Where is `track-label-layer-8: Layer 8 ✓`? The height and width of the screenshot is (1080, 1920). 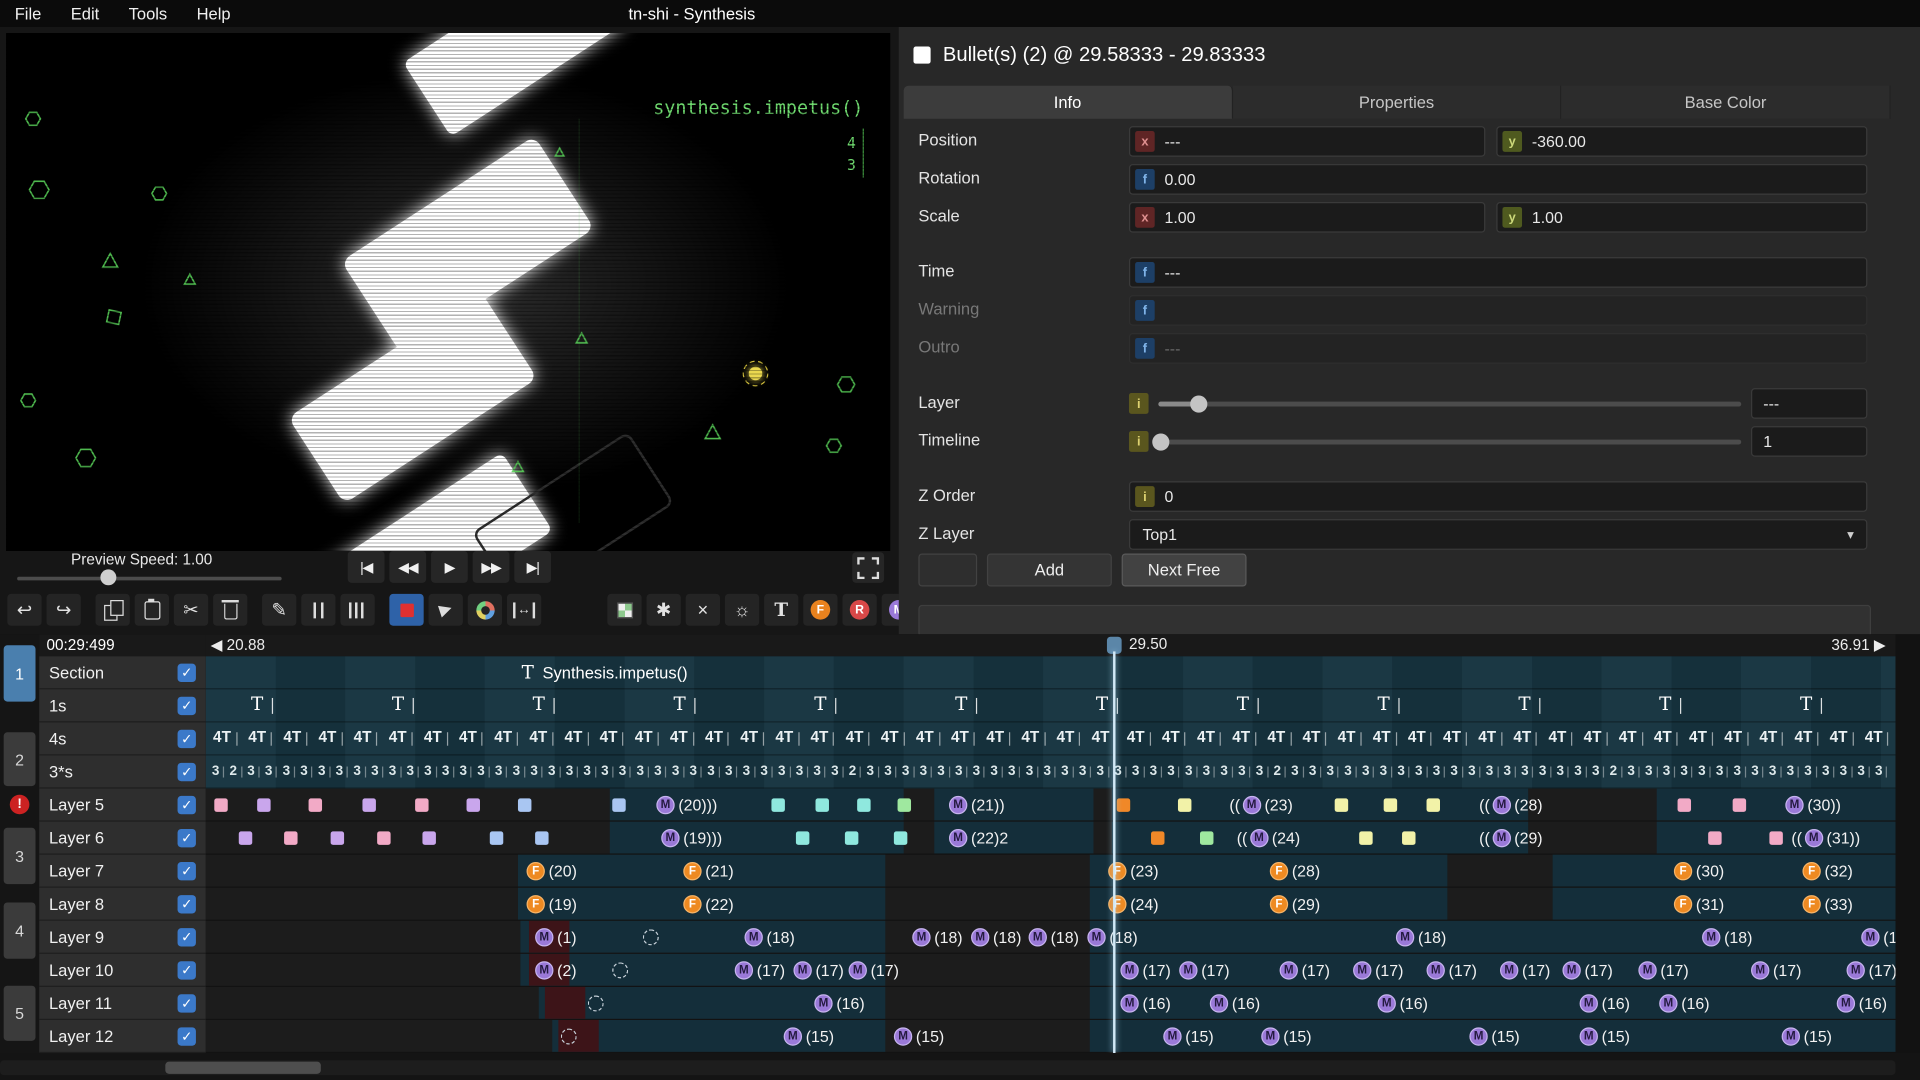 track-label-layer-8: Layer 8 ✓ is located at coordinates (122, 904).